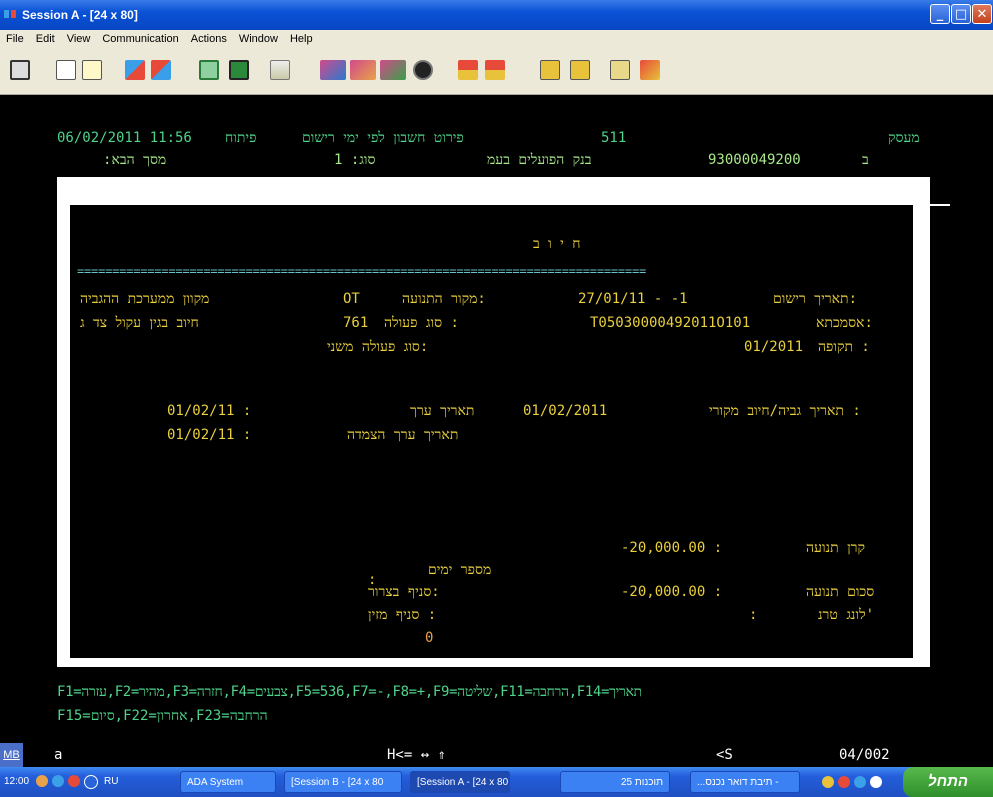 This screenshot has height=797, width=993. I want to click on value-date-value: 01/02/11 :, so click(209, 411).